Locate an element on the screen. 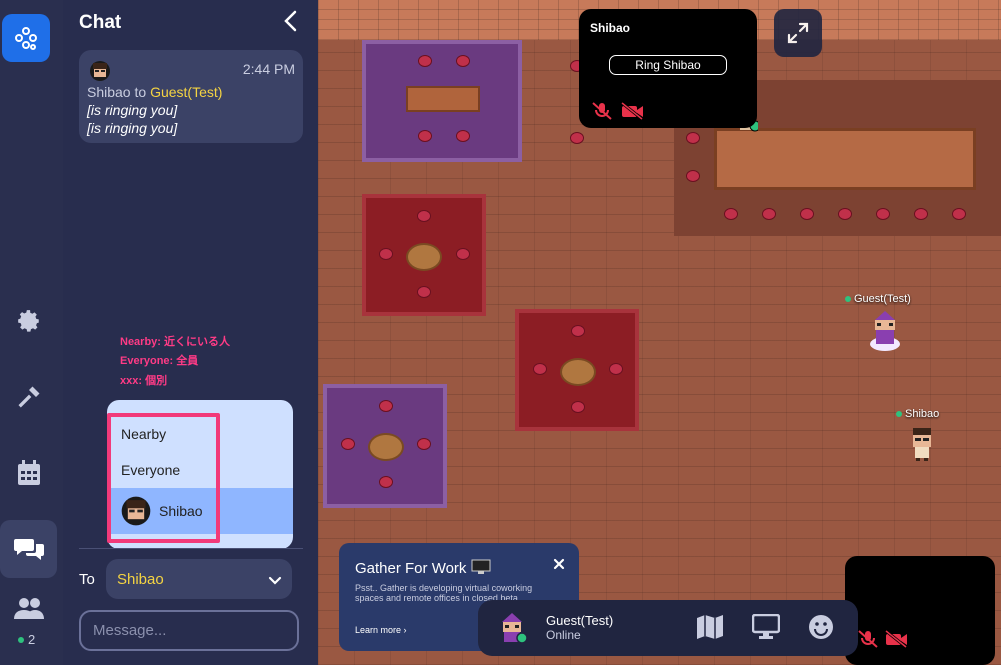 This screenshot has height=665, width=1001. people-icon is located at coordinates (28, 608).